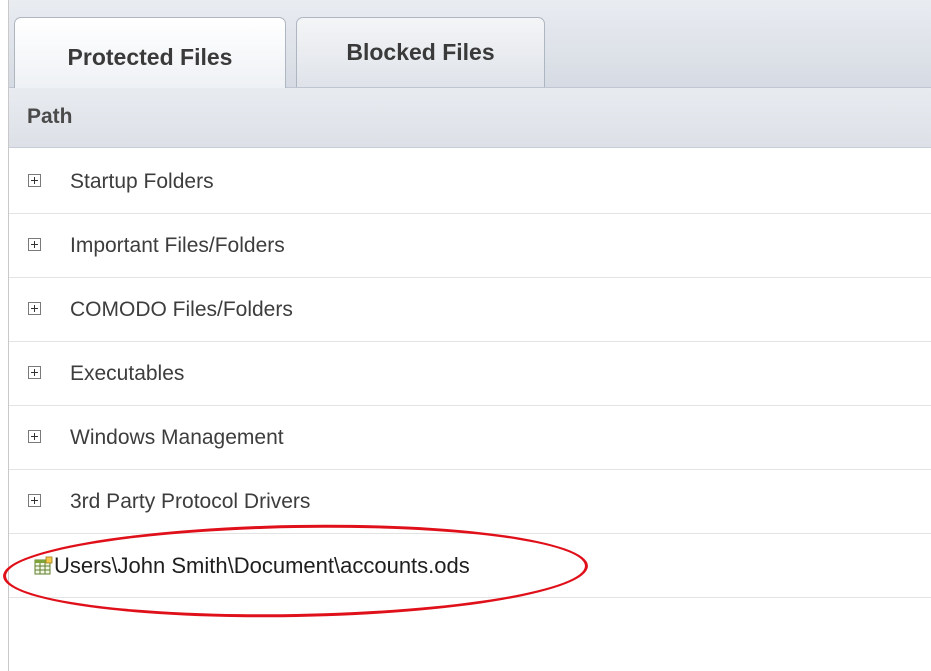  I want to click on group-label: 3rd Party Protocol Drivers, so click(190, 501).